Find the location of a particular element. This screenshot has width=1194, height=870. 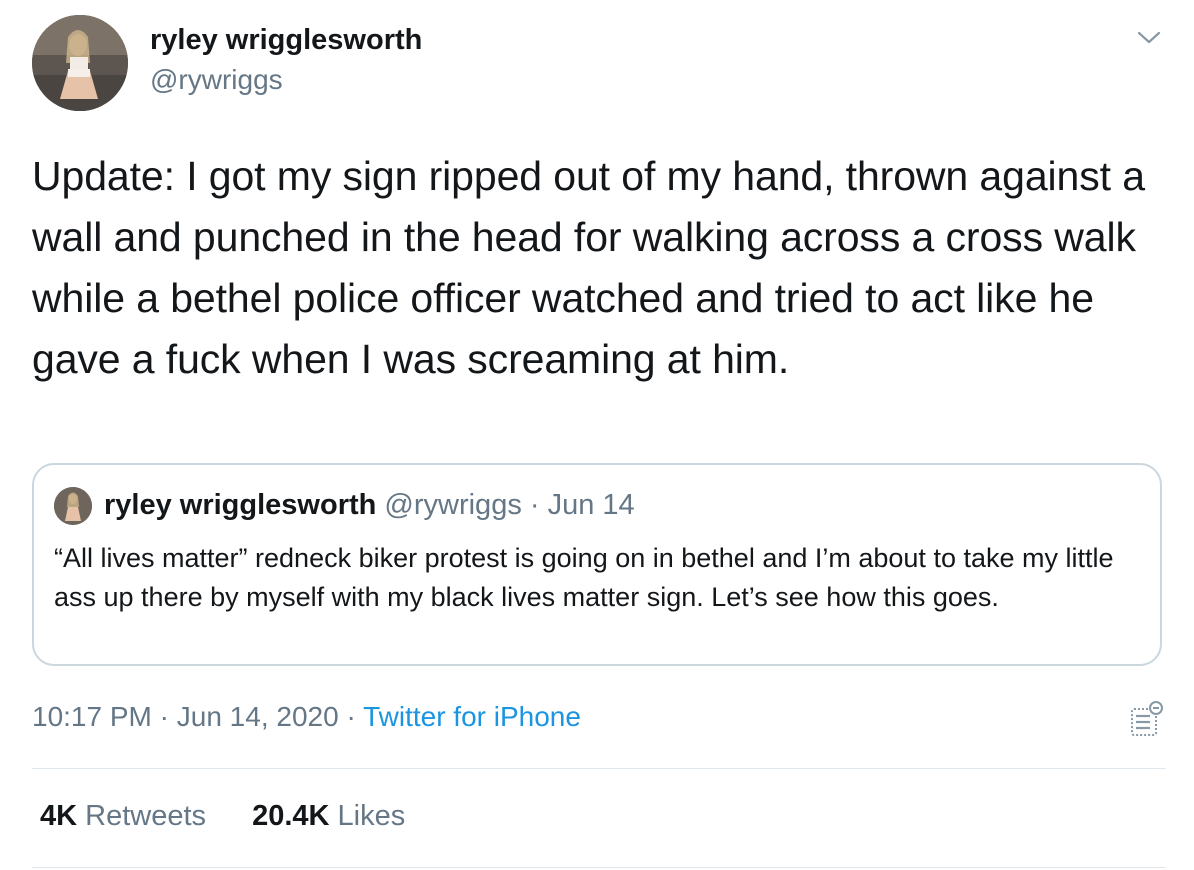

likes-stat: 20.4K Likes is located at coordinates (328, 816).